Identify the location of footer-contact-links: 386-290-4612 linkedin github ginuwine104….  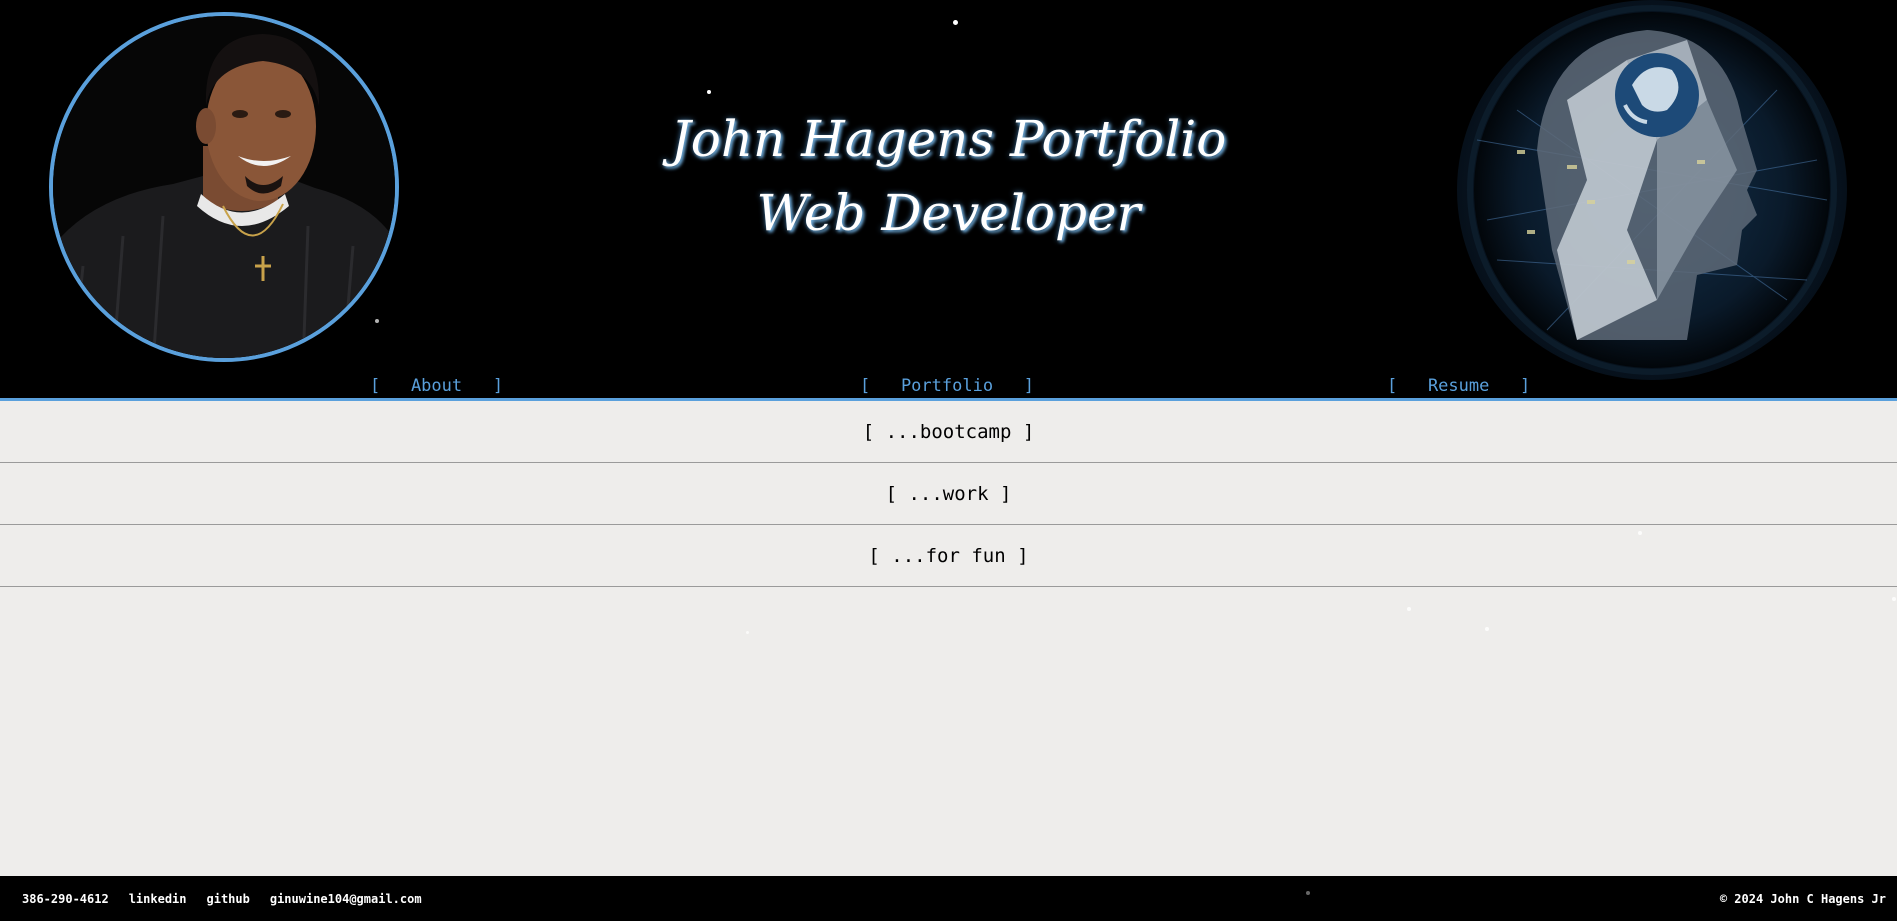
(222, 899).